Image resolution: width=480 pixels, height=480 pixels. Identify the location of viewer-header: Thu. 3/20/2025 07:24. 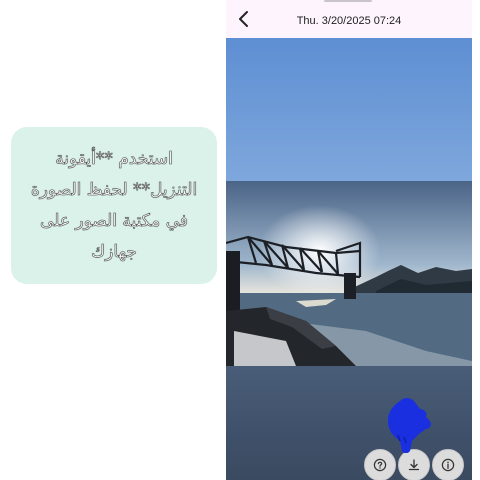
(349, 19).